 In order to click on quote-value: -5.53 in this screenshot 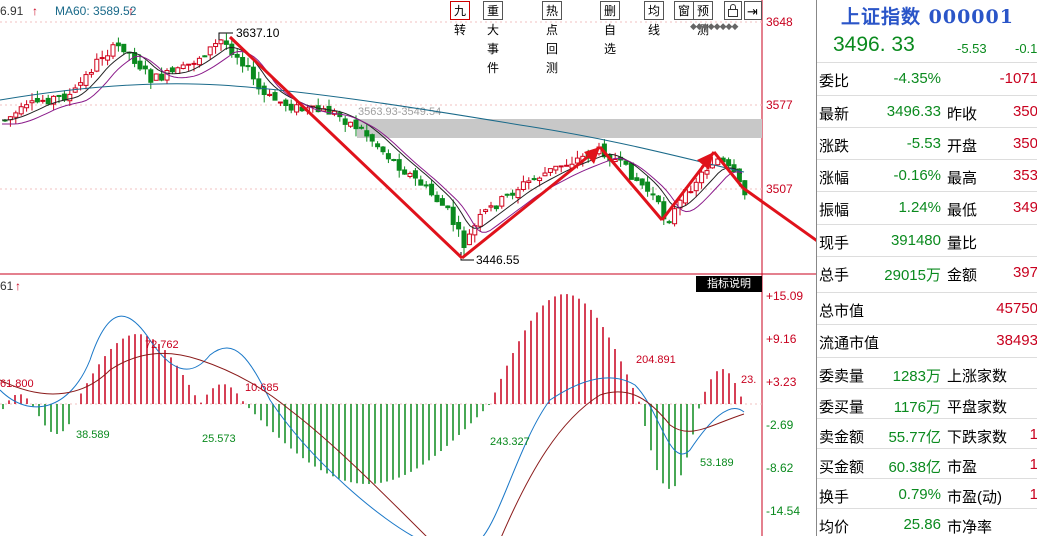, I will do `click(923, 143)`.